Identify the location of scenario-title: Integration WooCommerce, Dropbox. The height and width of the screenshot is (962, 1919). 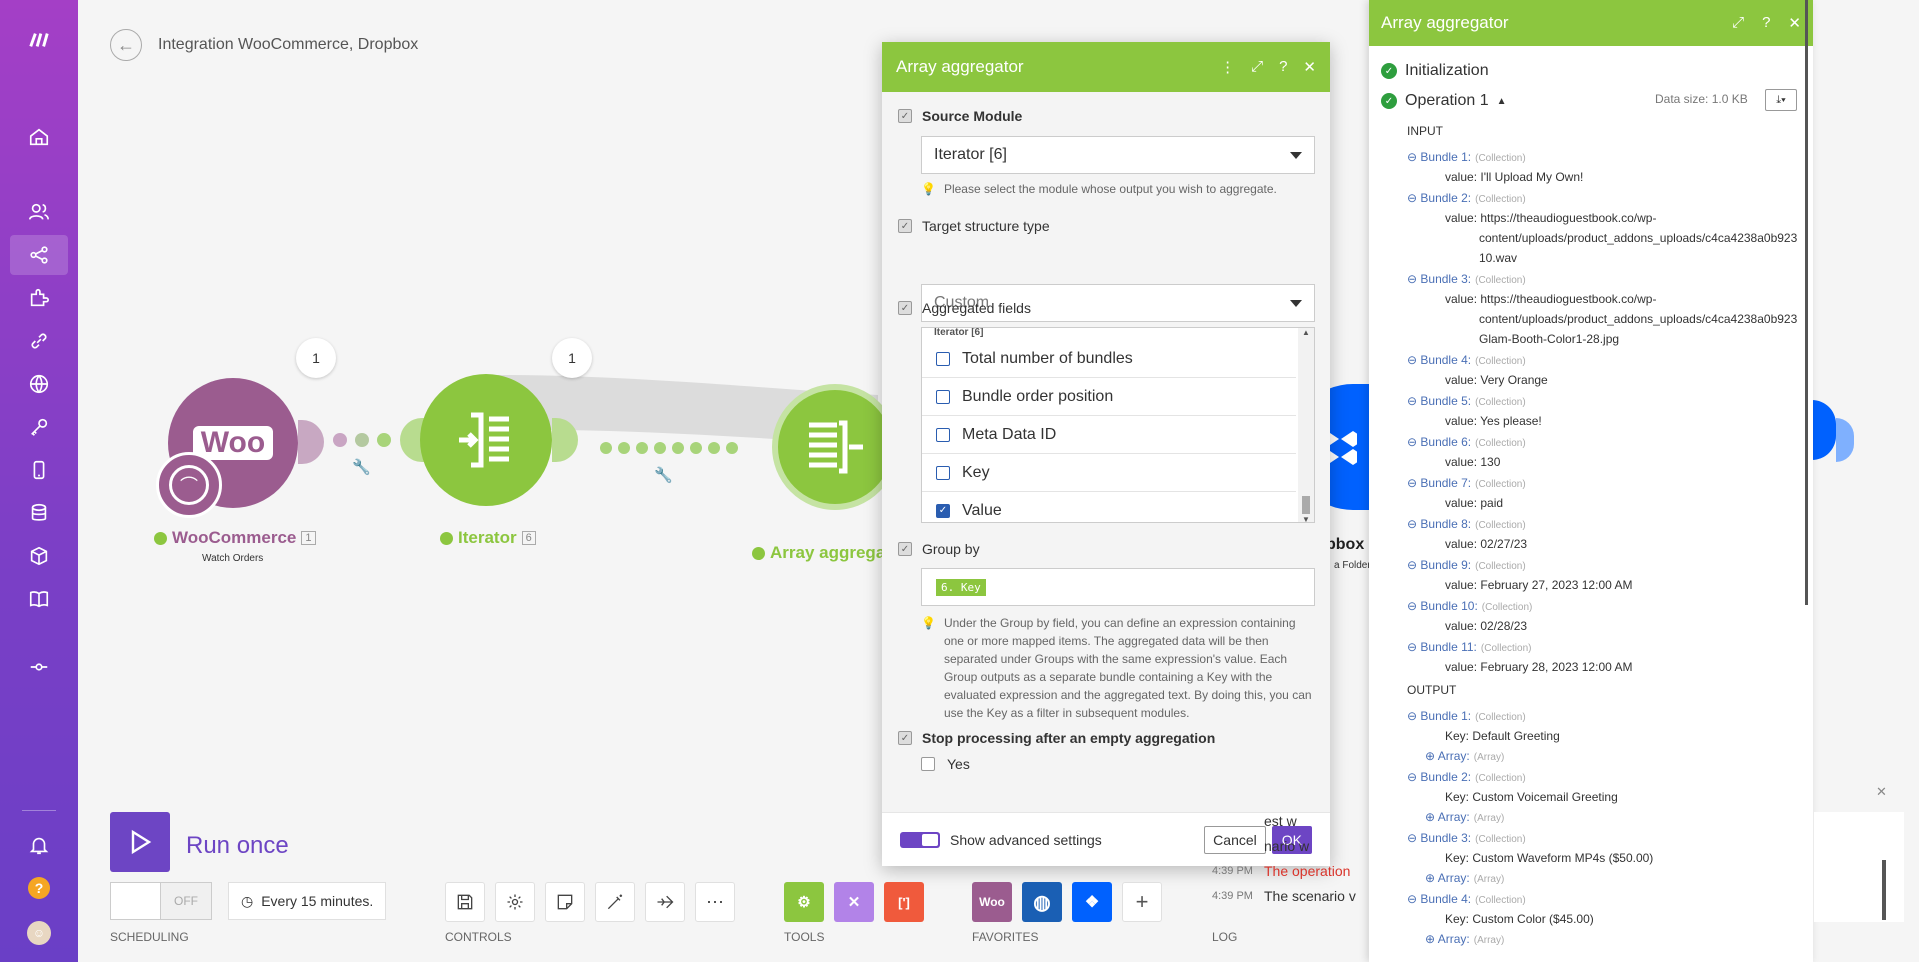
(288, 45).